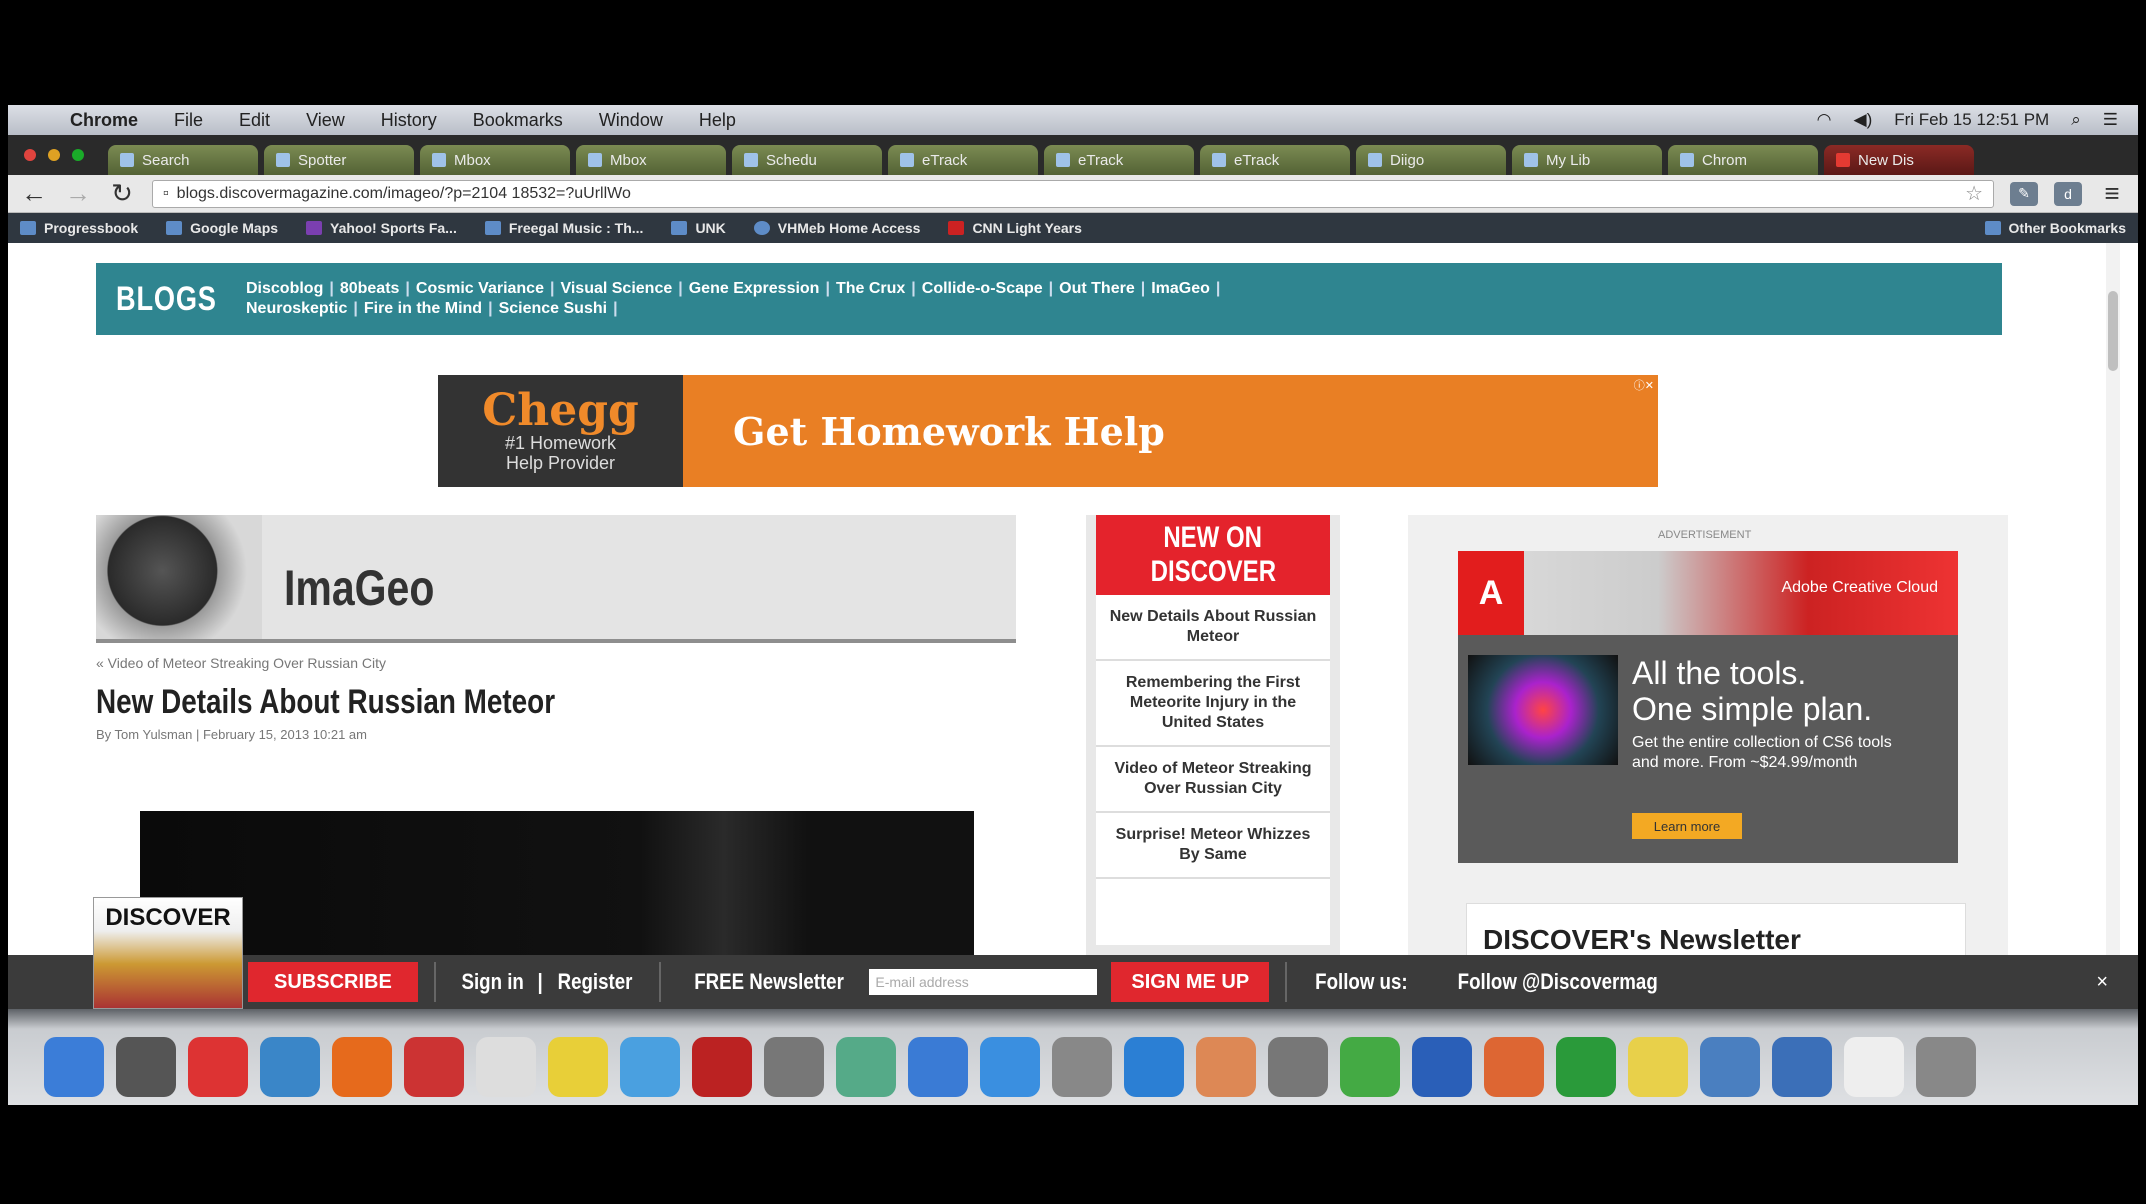  Describe the element at coordinates (296, 308) in the screenshot. I see `blog-link: Neuroskeptic` at that location.